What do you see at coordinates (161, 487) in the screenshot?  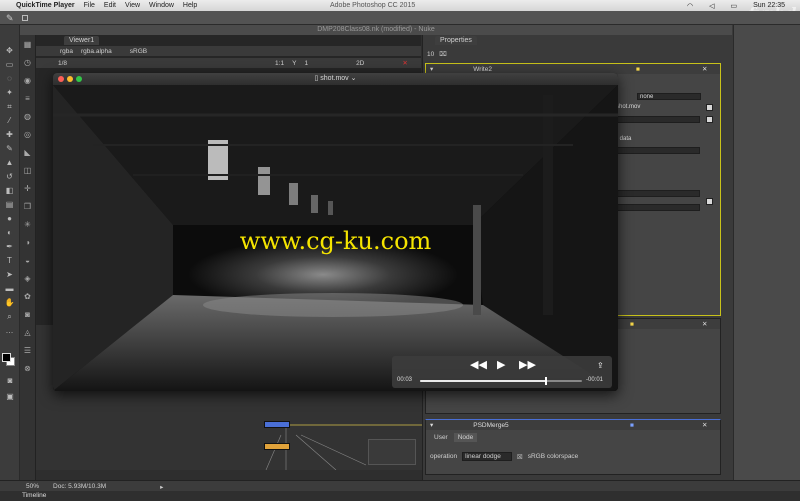 I see `status-arrow-icon: ▸` at bounding box center [161, 487].